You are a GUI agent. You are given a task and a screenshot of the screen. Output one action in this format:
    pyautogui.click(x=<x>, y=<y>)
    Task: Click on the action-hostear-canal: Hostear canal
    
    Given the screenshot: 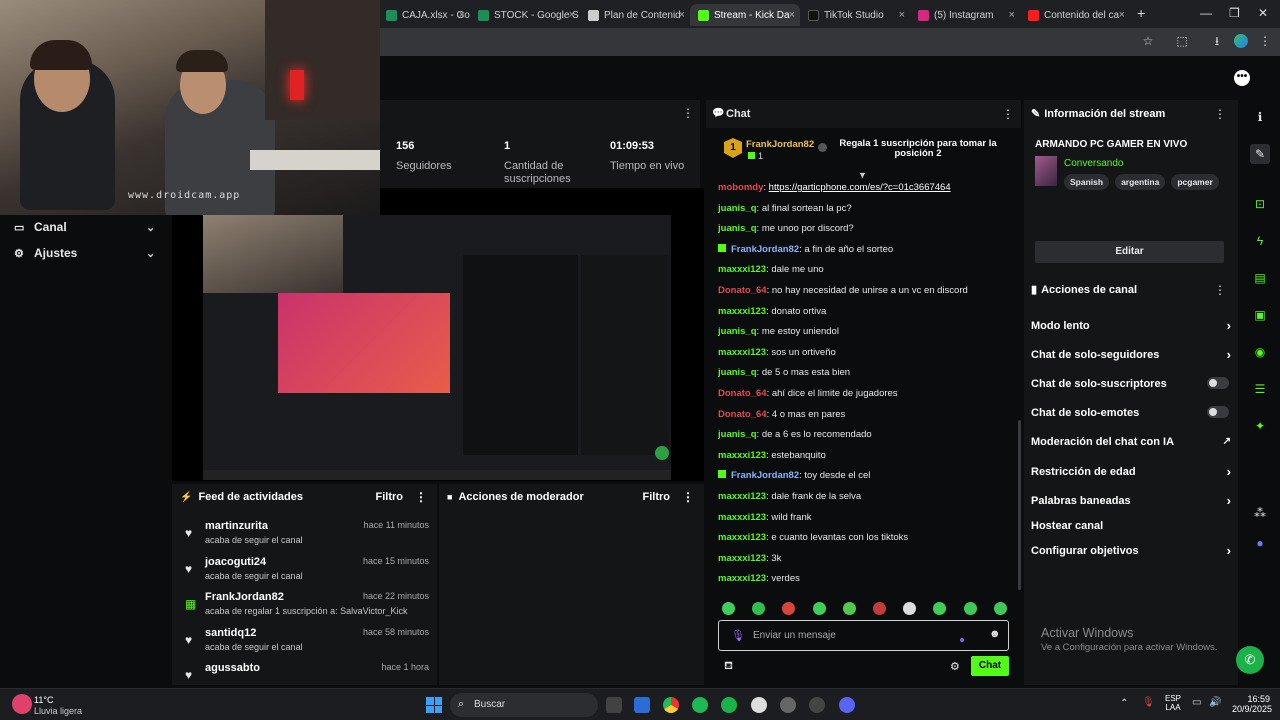 What is the action you would take?
    pyautogui.click(x=1131, y=526)
    